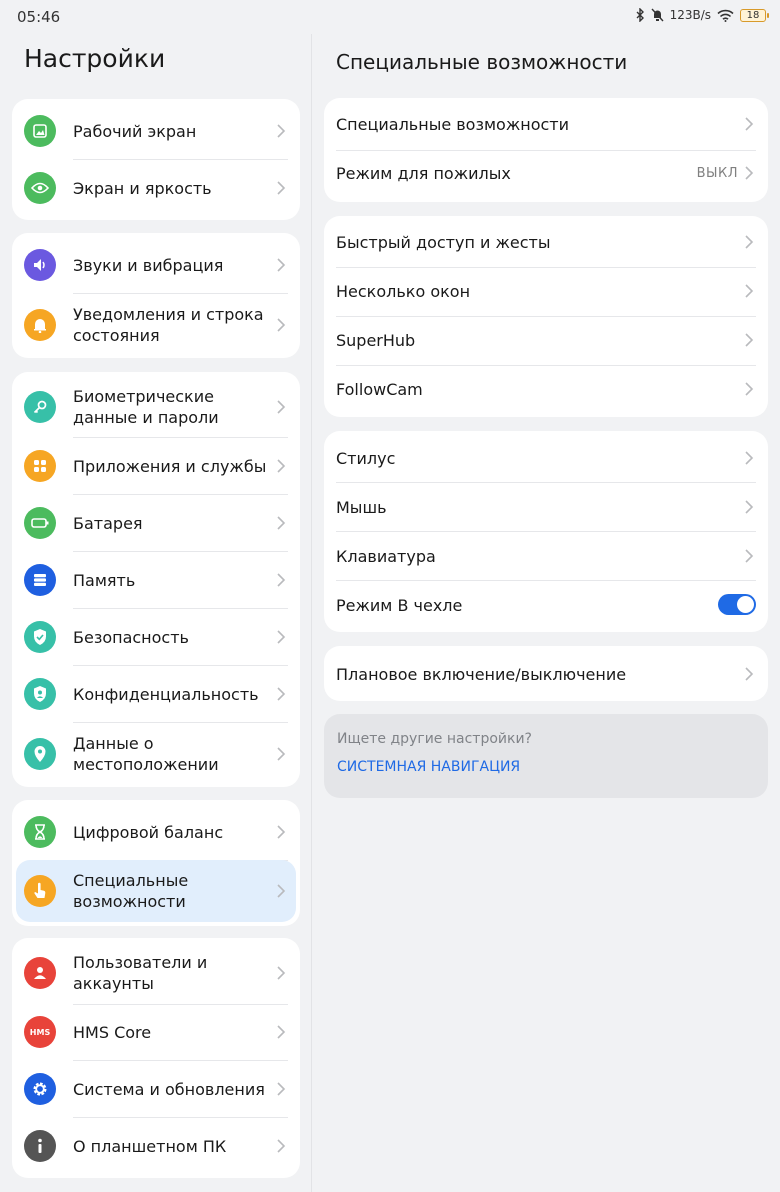  I want to click on bell-icon, so click(40, 325).